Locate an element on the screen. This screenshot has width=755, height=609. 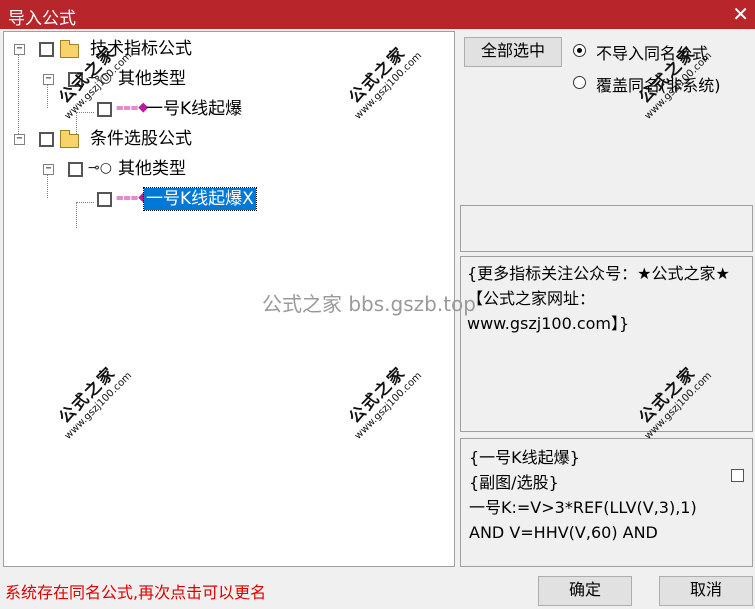
cancel-button: 取消 is located at coordinates (706, 591).